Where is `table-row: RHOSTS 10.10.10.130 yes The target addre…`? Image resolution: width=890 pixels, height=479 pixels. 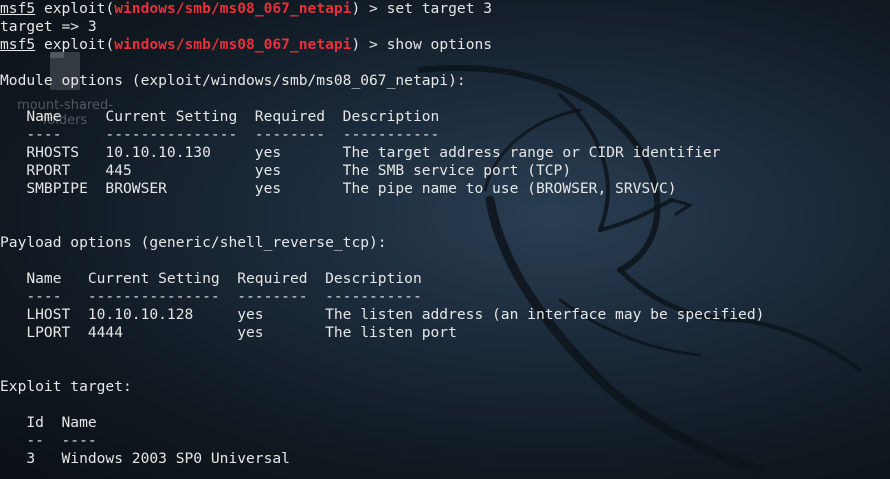 table-row: RHOSTS 10.10.10.130 yes The target addre… is located at coordinates (360, 152).